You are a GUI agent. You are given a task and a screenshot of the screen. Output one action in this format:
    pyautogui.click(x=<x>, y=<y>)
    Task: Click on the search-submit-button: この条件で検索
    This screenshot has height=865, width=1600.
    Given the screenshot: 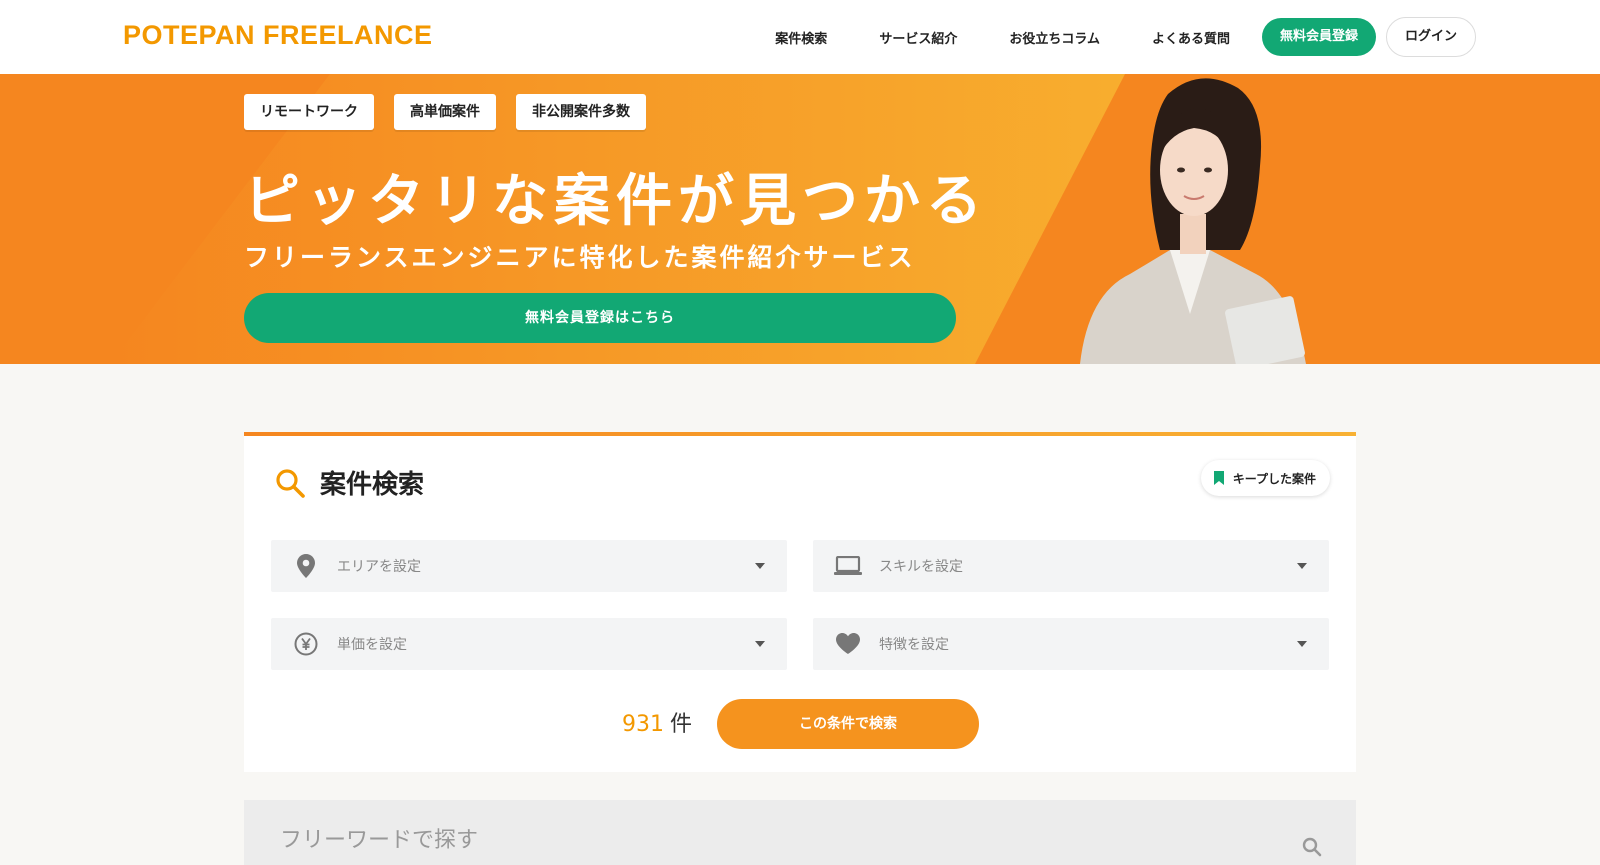 What is the action you would take?
    pyautogui.click(x=848, y=724)
    